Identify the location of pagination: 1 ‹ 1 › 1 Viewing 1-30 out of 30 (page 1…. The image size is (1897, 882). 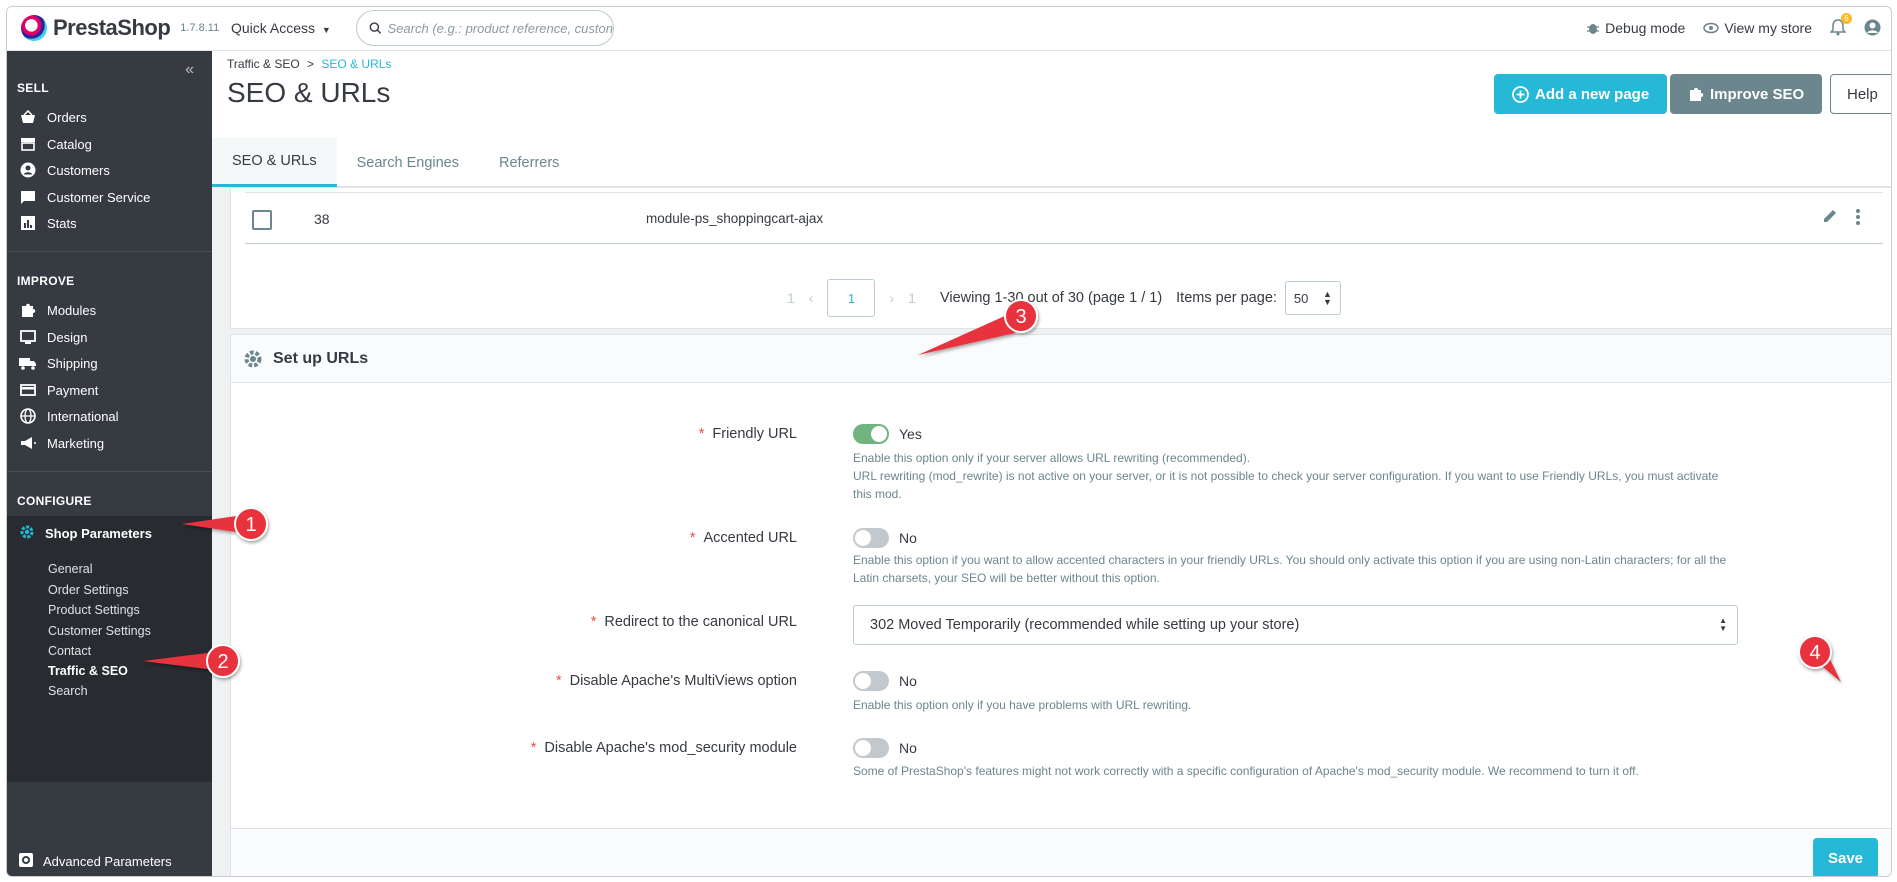
(1064, 298).